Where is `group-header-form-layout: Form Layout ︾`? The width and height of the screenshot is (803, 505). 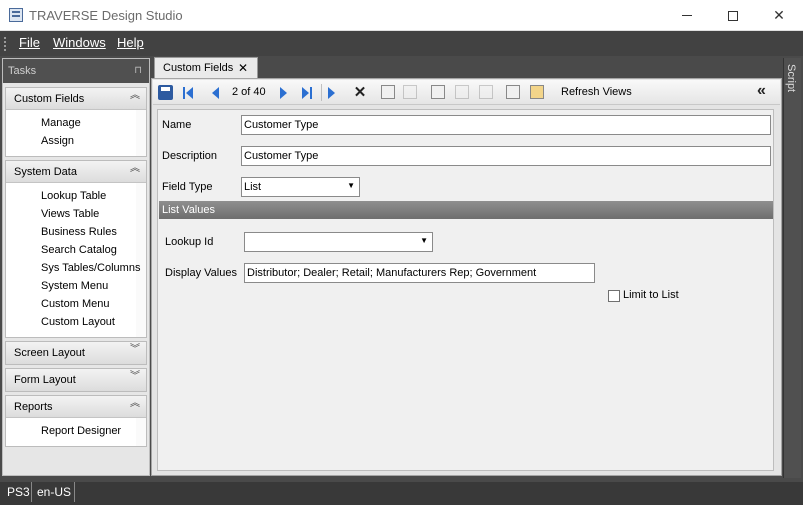
group-header-form-layout: Form Layout ︾ is located at coordinates (76, 380).